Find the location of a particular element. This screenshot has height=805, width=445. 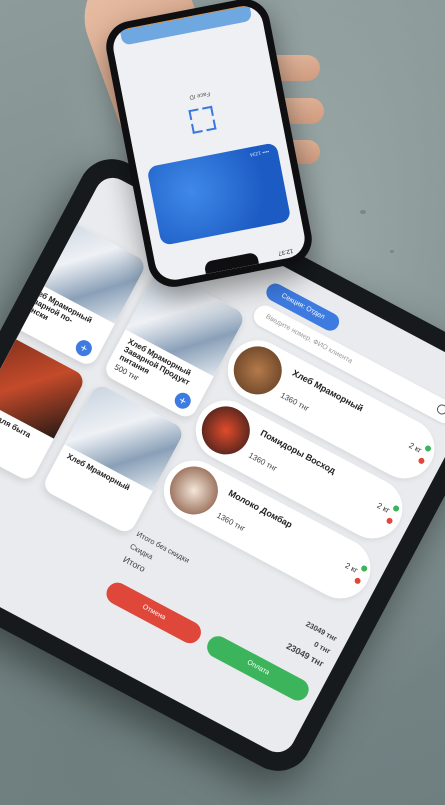

search-icon is located at coordinates (440, 409).